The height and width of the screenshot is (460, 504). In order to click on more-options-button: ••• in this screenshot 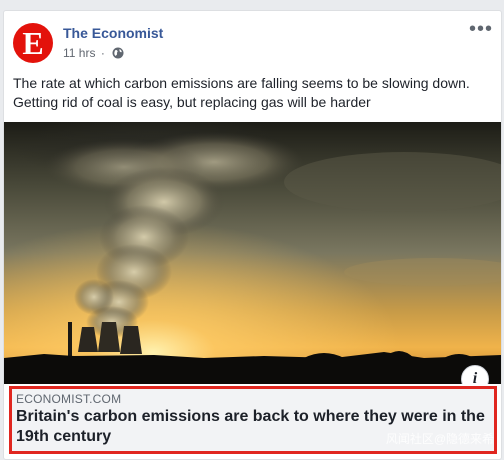, I will do `click(481, 29)`.